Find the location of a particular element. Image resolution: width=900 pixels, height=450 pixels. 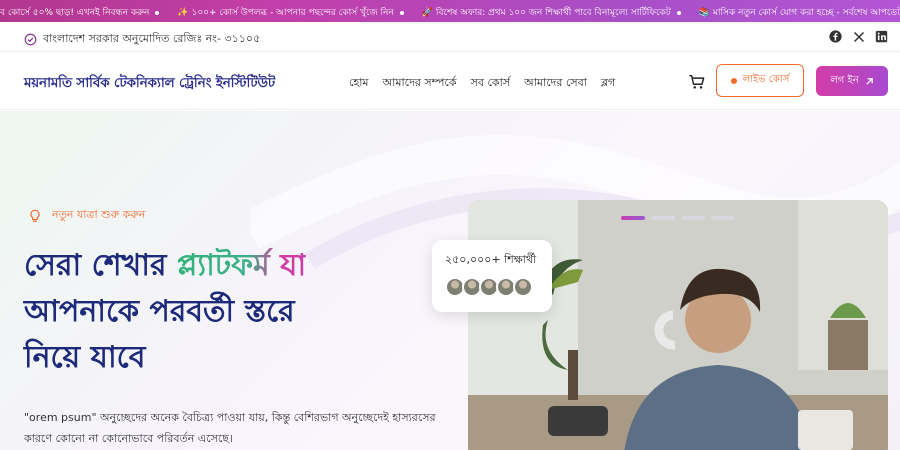

live-course-label: লাইভ কোর্স is located at coordinates (766, 79).